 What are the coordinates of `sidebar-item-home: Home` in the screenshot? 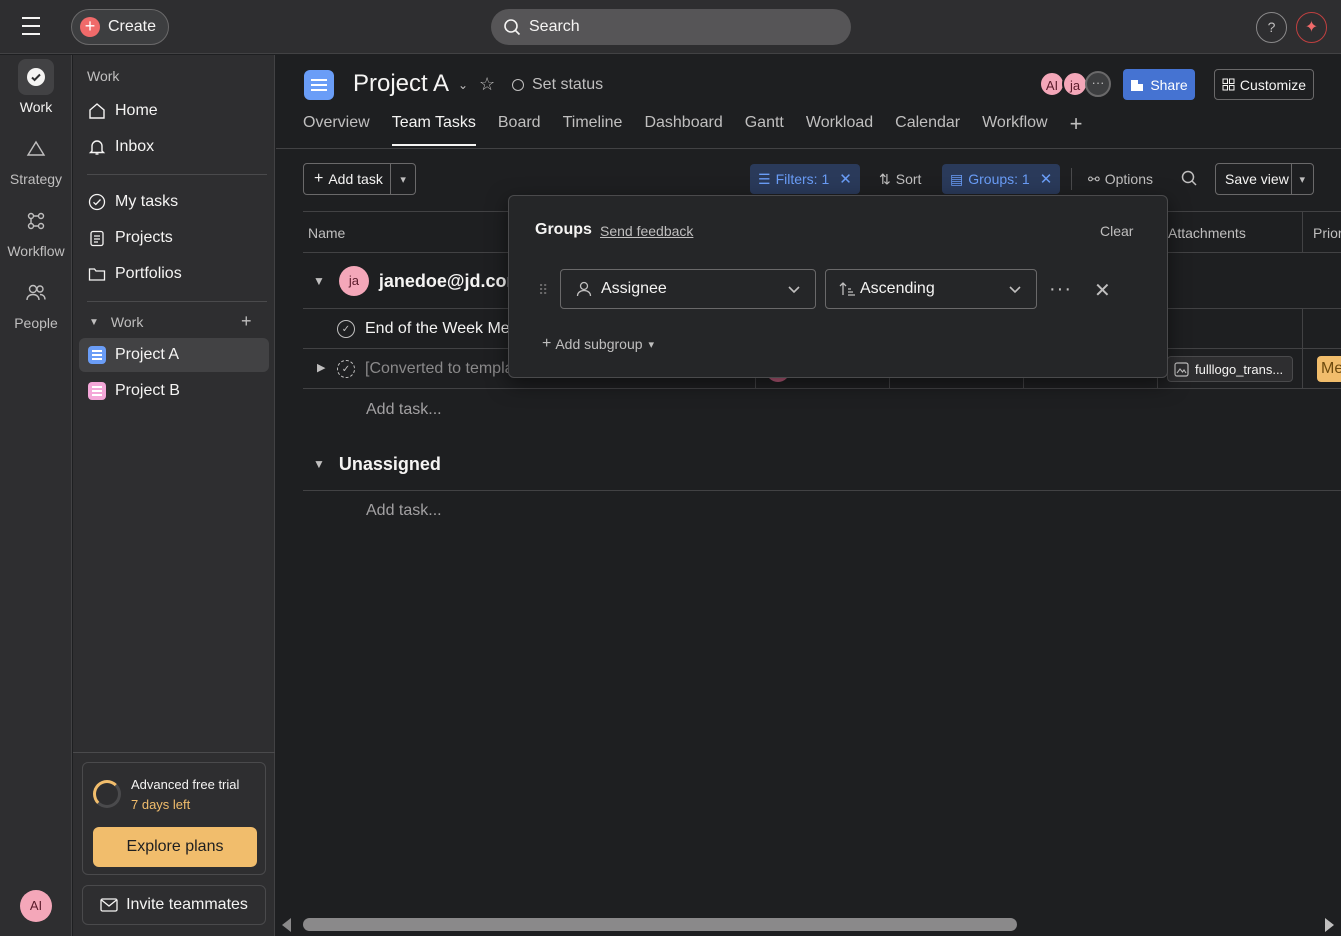 It's located at (174, 111).